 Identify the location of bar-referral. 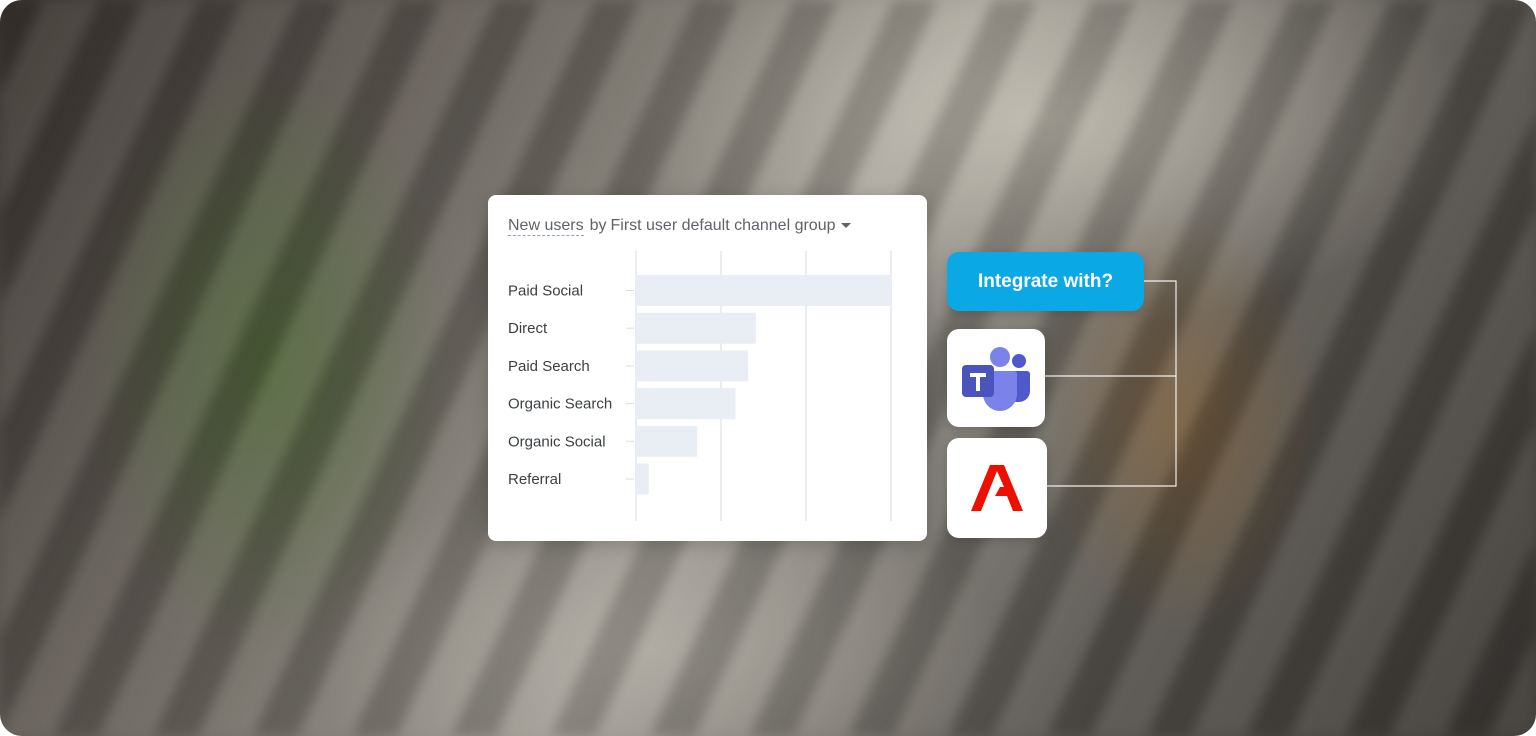
(642, 479).